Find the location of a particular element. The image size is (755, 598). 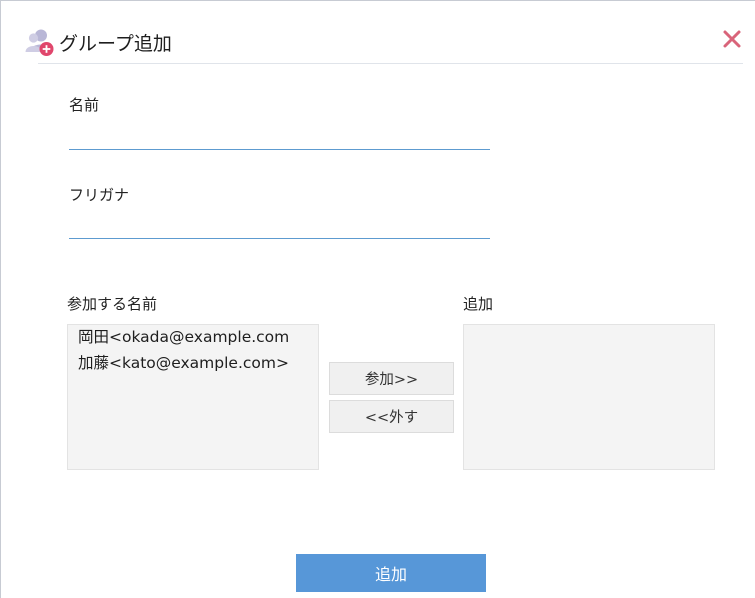

header-divider is located at coordinates (390, 63).